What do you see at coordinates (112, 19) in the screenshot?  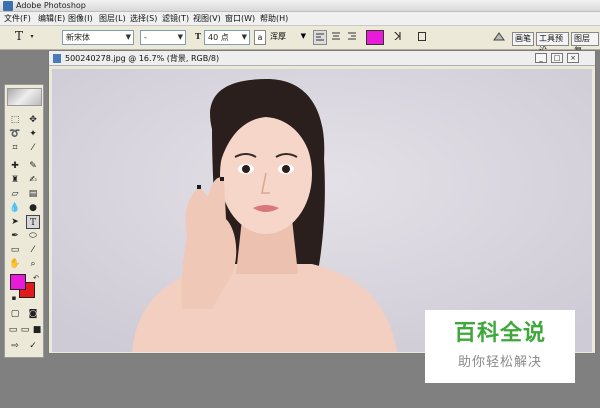 I see `menu-layer: 图层(L)` at bounding box center [112, 19].